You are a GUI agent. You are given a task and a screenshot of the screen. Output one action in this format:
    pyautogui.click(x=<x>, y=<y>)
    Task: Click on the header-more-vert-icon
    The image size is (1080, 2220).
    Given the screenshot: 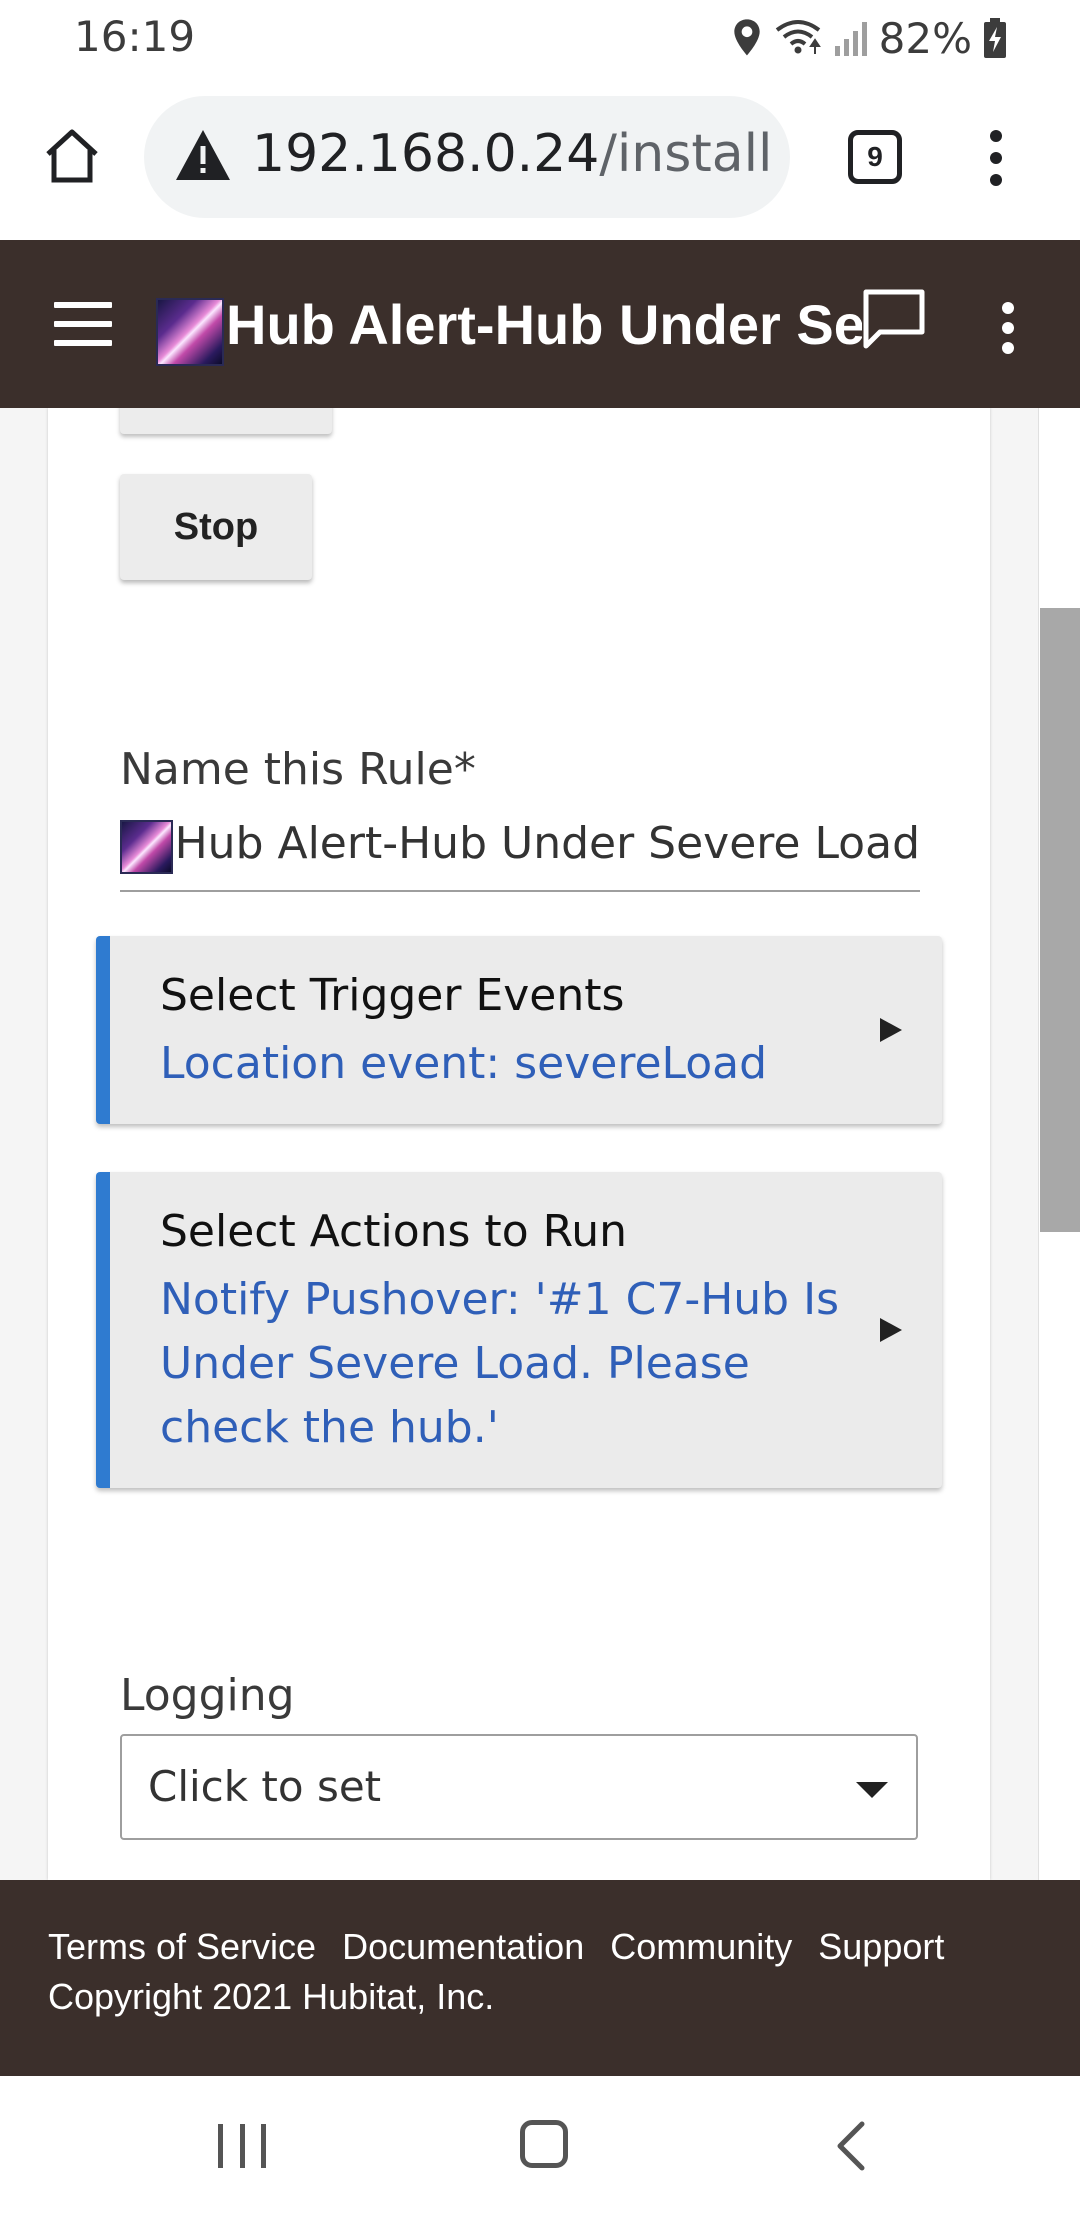 What is the action you would take?
    pyautogui.click(x=1008, y=328)
    